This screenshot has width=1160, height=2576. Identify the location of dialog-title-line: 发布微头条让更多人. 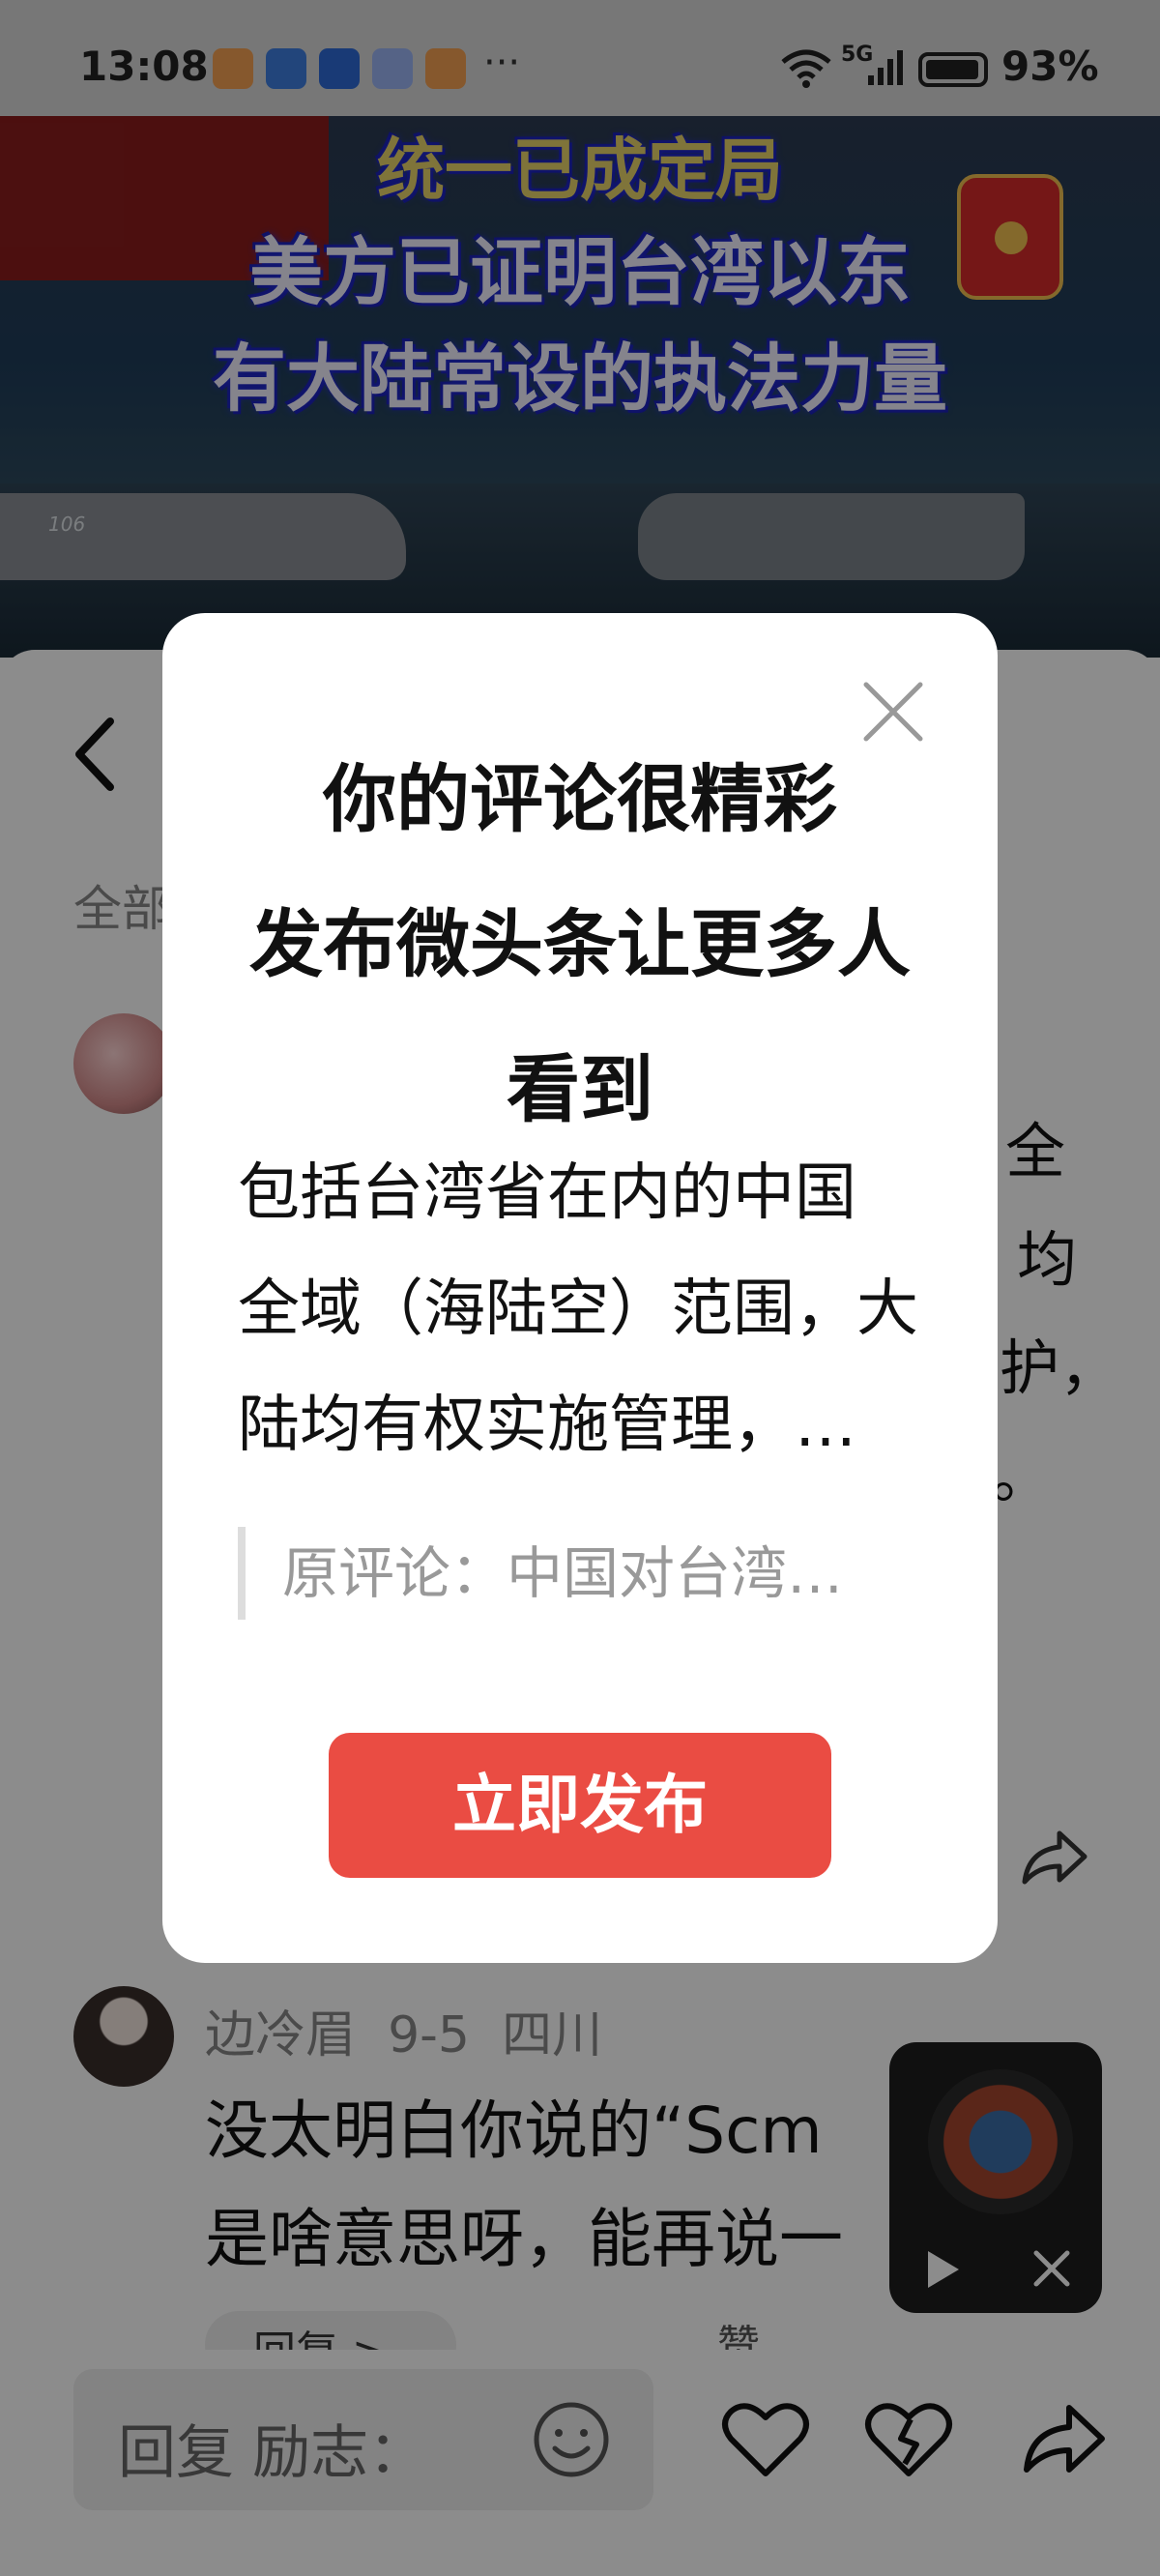
(580, 944).